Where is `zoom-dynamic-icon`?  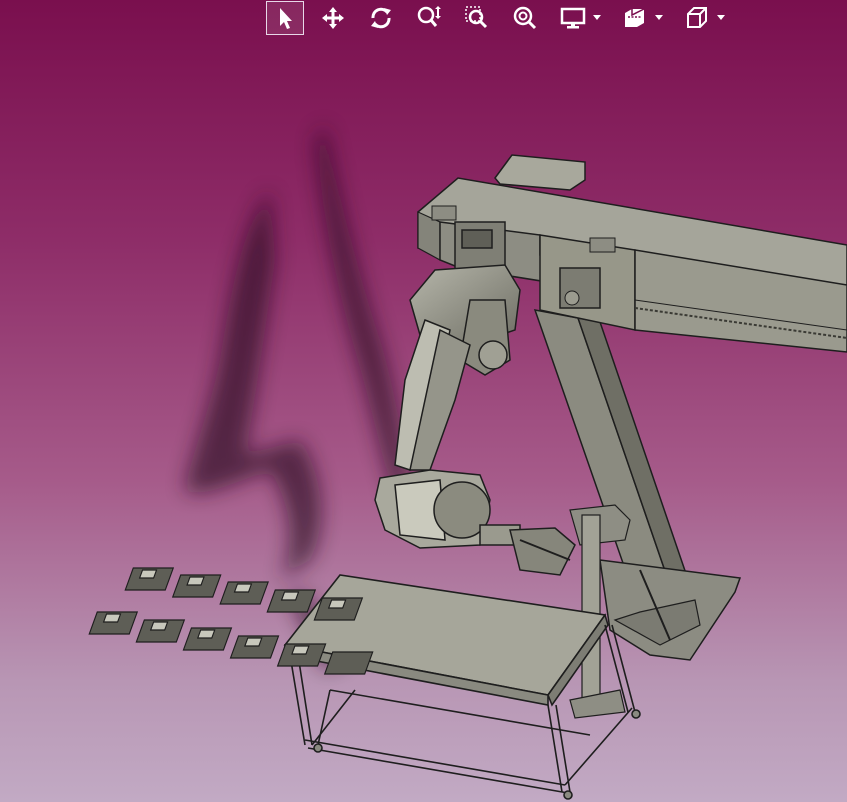 zoom-dynamic-icon is located at coordinates (429, 16).